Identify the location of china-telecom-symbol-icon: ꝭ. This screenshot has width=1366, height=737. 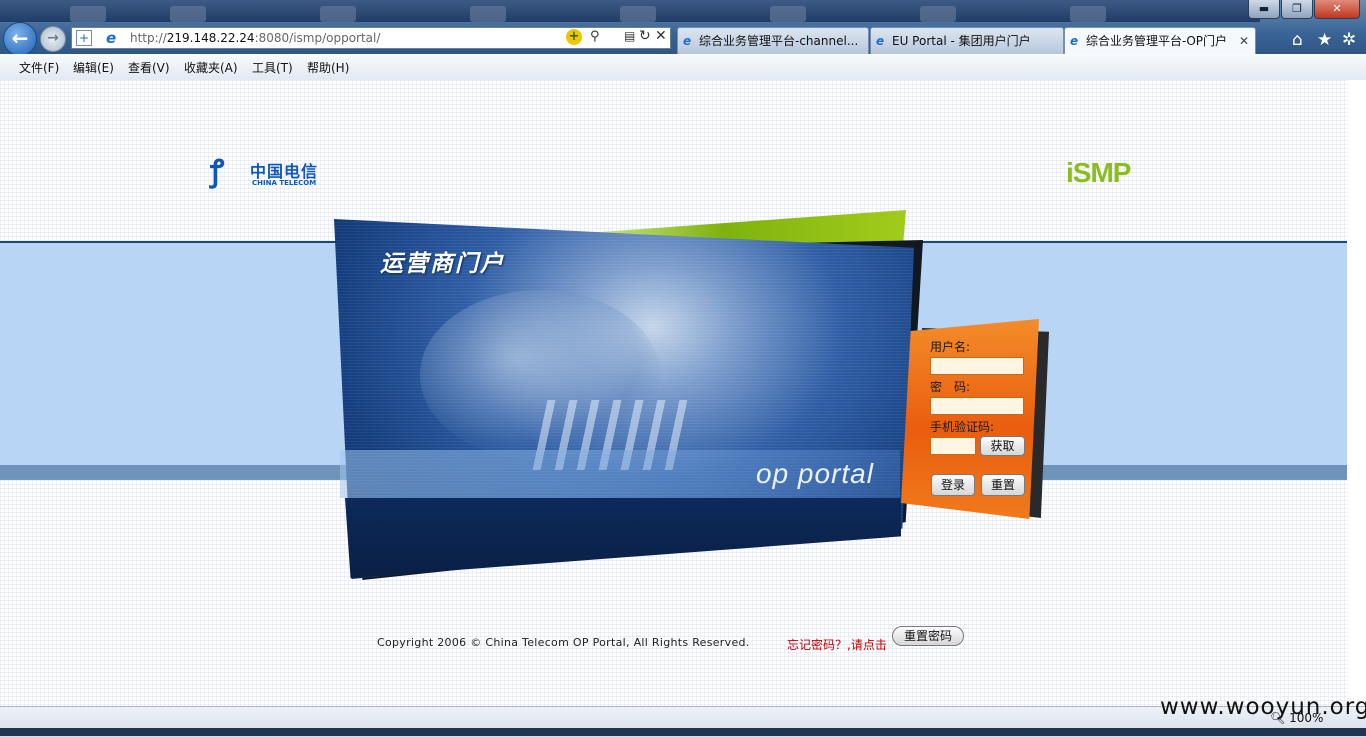
(217, 171).